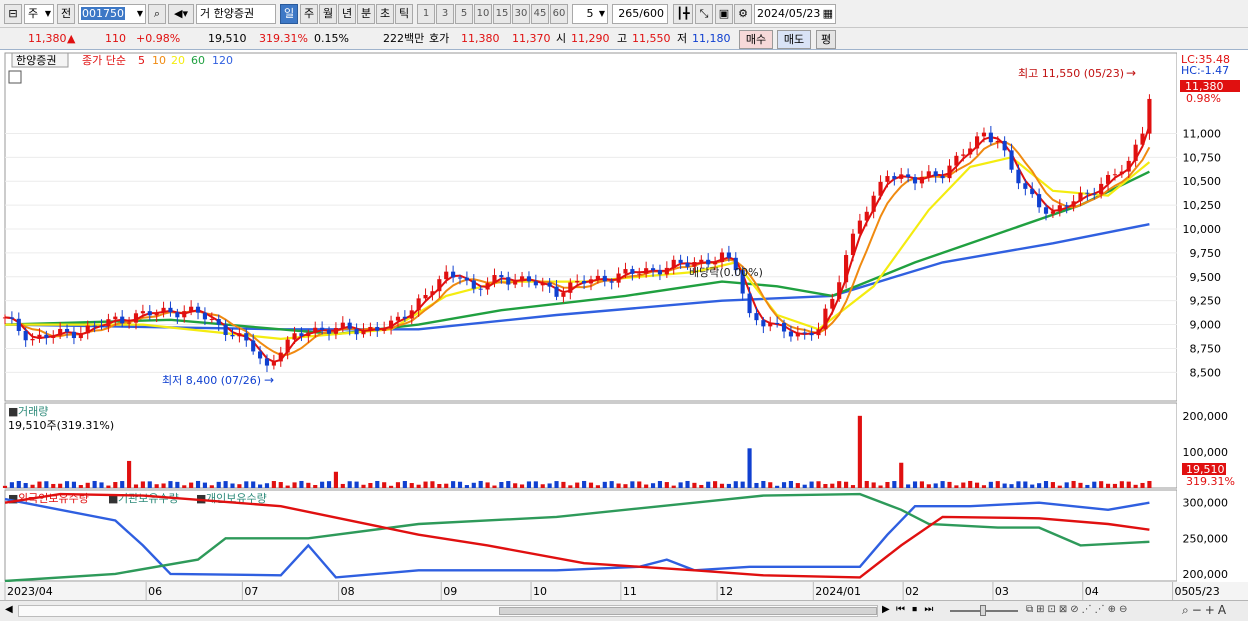 The height and width of the screenshot is (621, 1248). Describe the element at coordinates (1205, 610) in the screenshot. I see `zoom-icons: ⌕−+A` at that location.